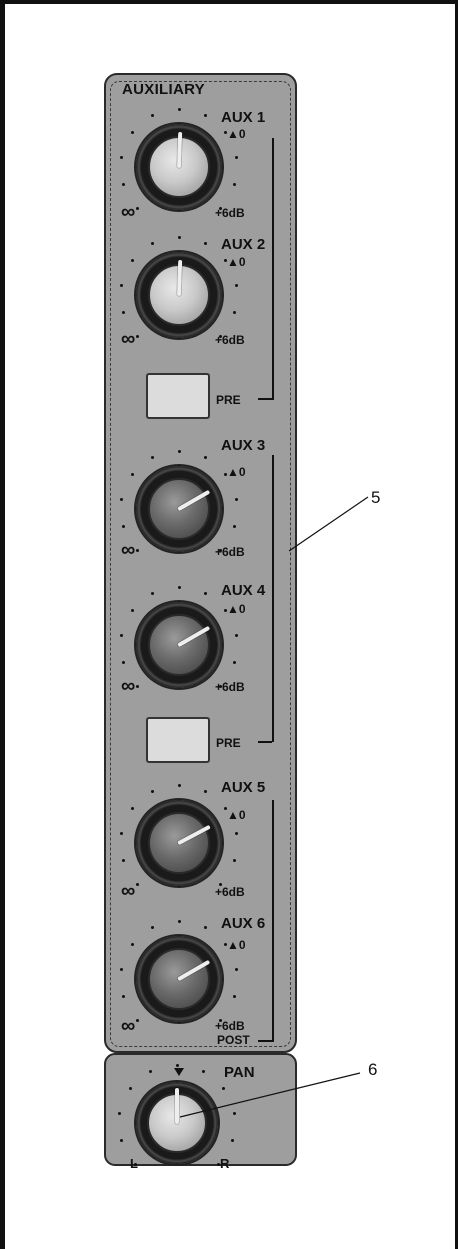  What do you see at coordinates (373, 1069) in the screenshot?
I see `callout-6-number: 6` at bounding box center [373, 1069].